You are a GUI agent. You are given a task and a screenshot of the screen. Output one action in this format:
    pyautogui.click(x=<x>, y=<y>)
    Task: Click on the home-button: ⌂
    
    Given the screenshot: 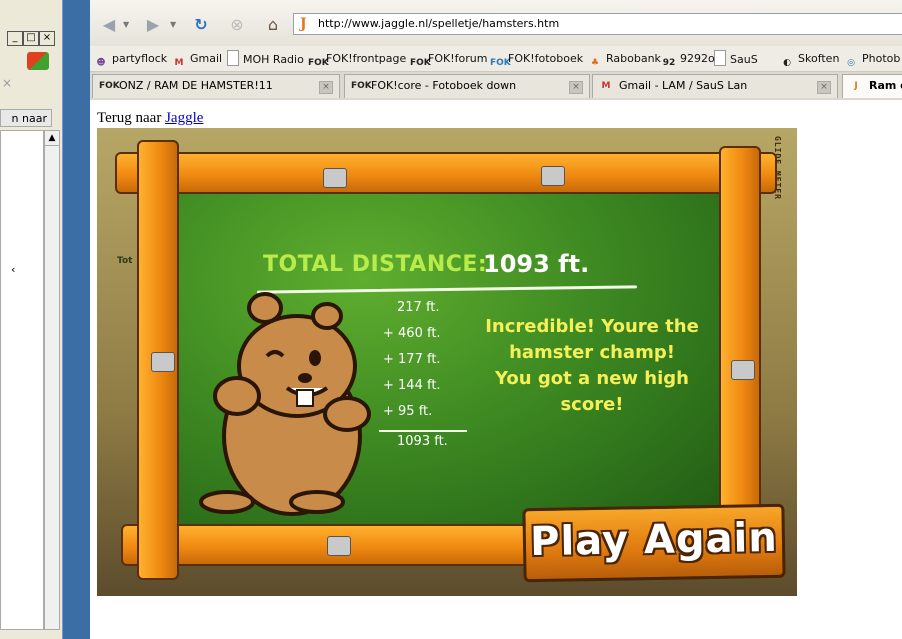 What is the action you would take?
    pyautogui.click(x=273, y=25)
    